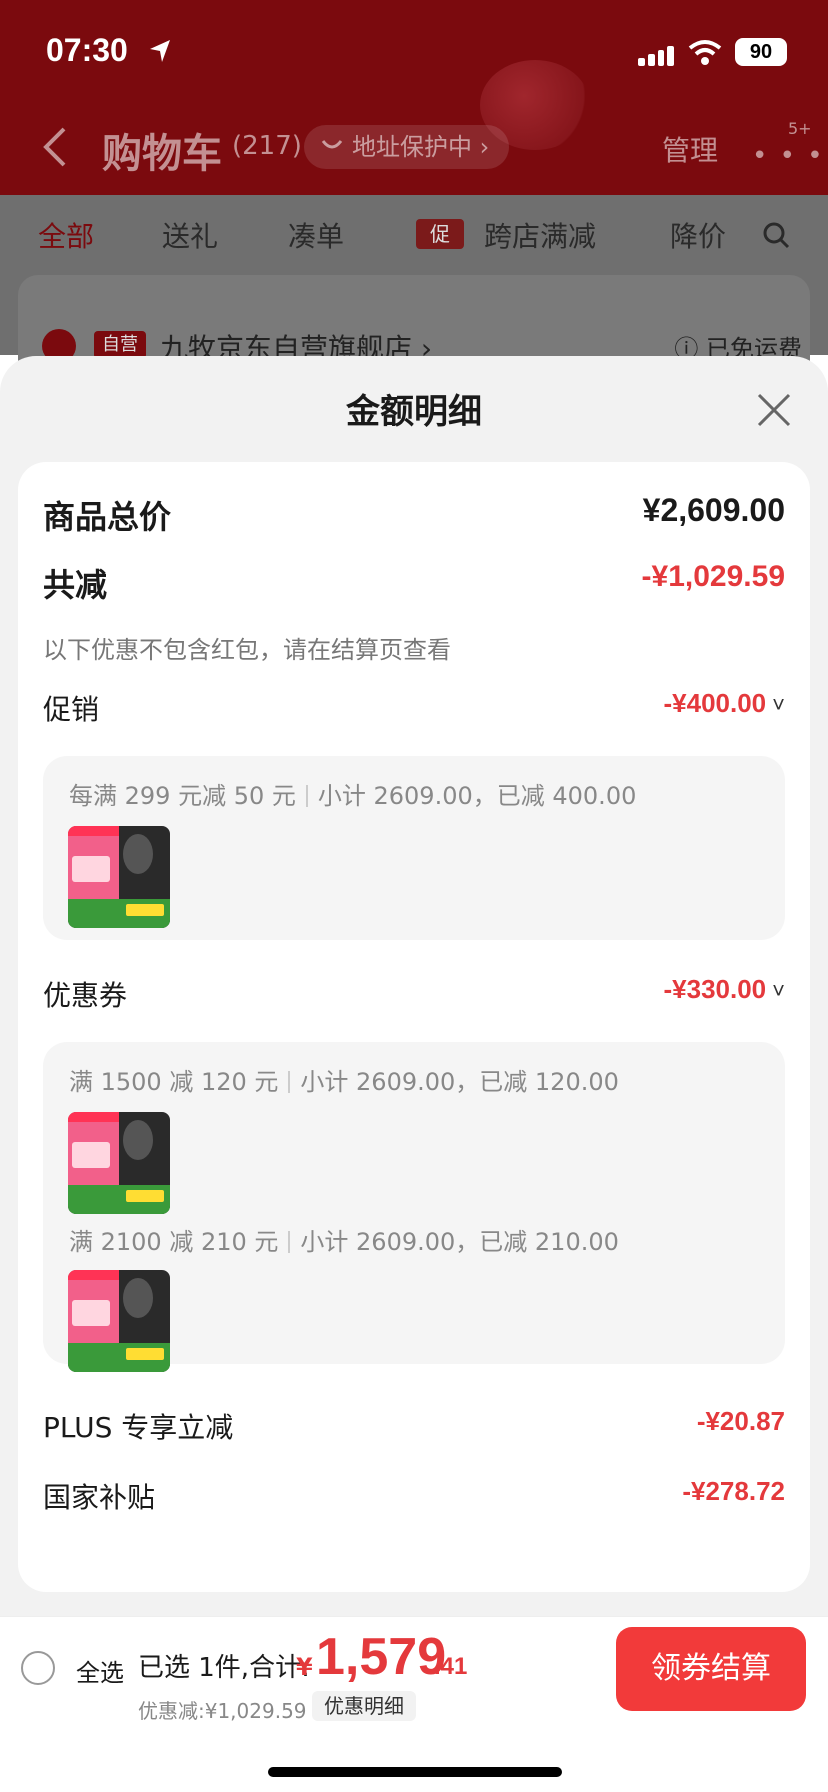  What do you see at coordinates (71, 709) in the screenshot?
I see `promotion-label: 促销` at bounding box center [71, 709].